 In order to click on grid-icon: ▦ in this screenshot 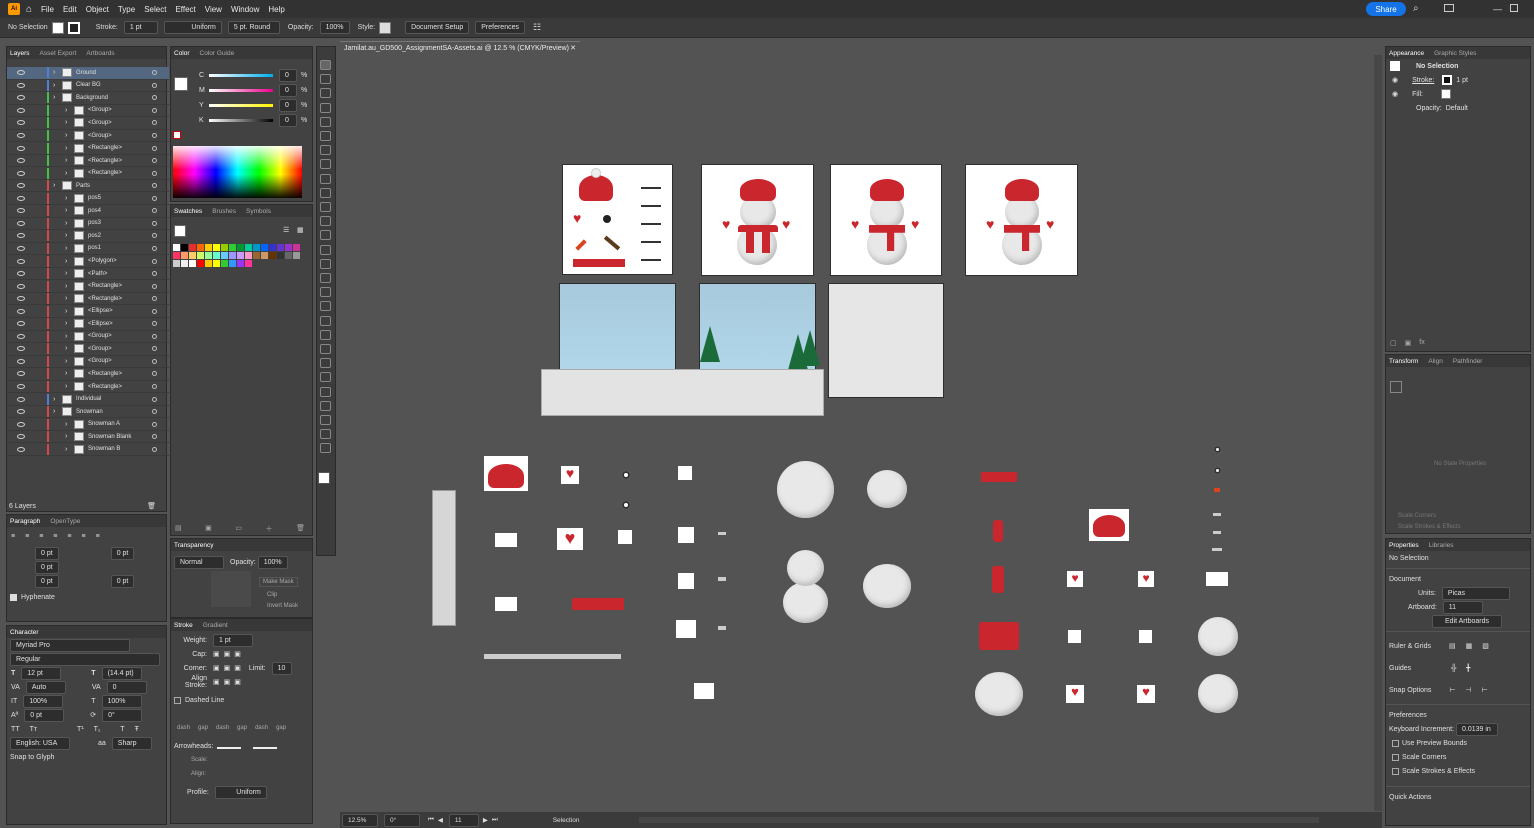, I will do `click(1469, 646)`.